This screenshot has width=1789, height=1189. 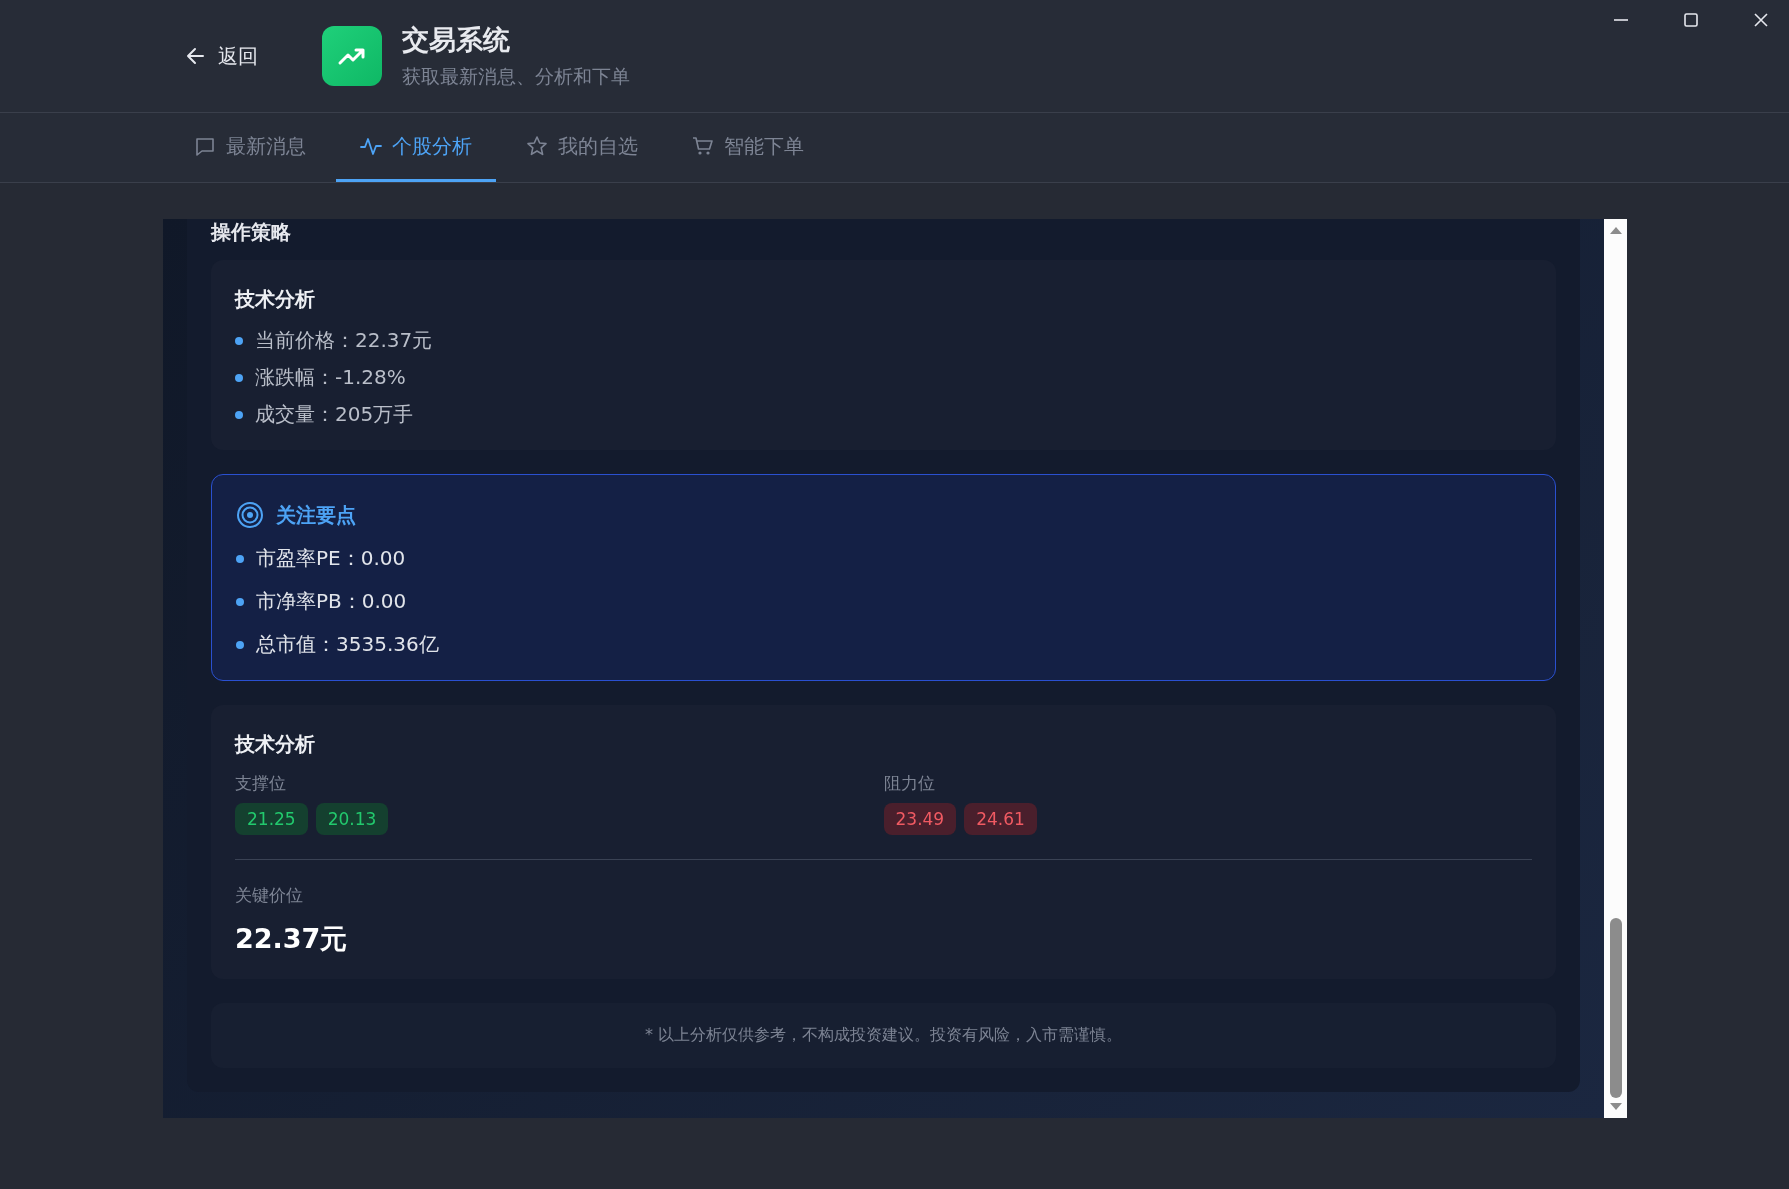 I want to click on chat-bubble-icon, so click(x=205, y=146).